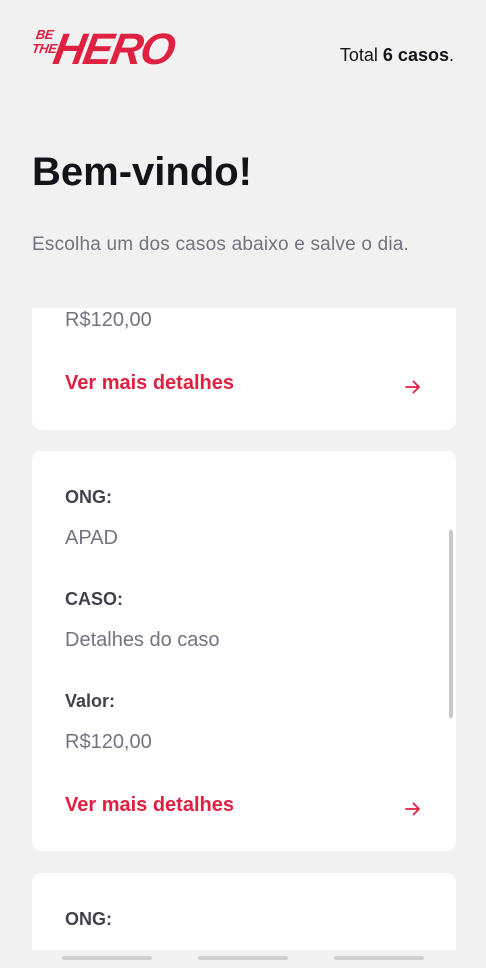 This screenshot has height=968, width=486. What do you see at coordinates (94, 599) in the screenshot?
I see `case-label: CASO:` at bounding box center [94, 599].